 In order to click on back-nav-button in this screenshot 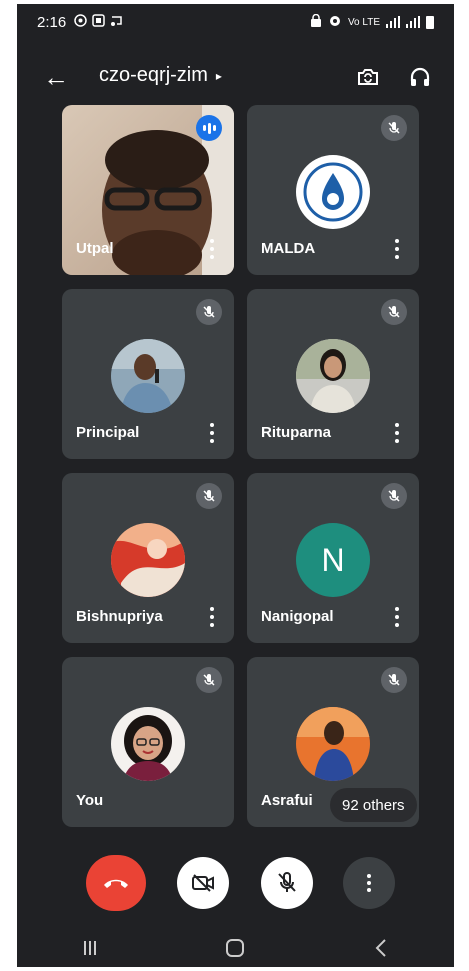, I will do `click(381, 948)`.